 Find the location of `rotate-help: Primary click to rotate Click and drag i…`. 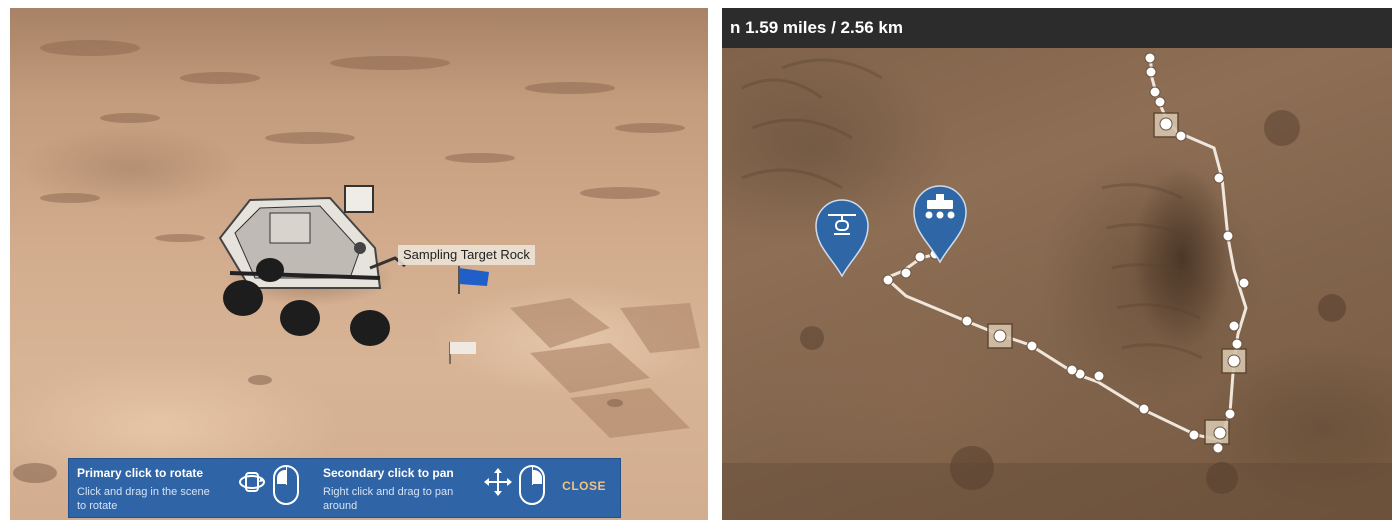

rotate-help: Primary click to rotate Click and drag i… is located at coordinates (146, 489).